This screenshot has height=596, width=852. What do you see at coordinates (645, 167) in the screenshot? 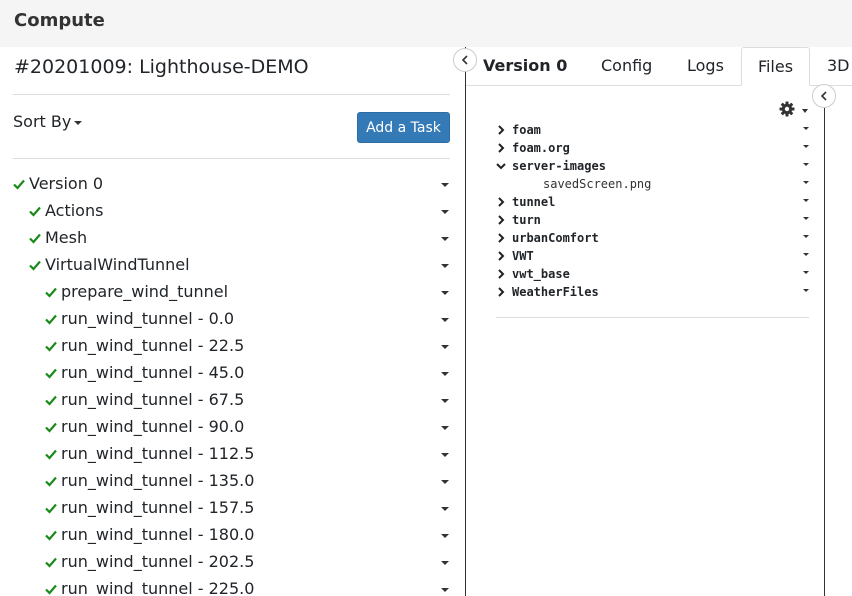
I see `folder-row: server-images` at bounding box center [645, 167].